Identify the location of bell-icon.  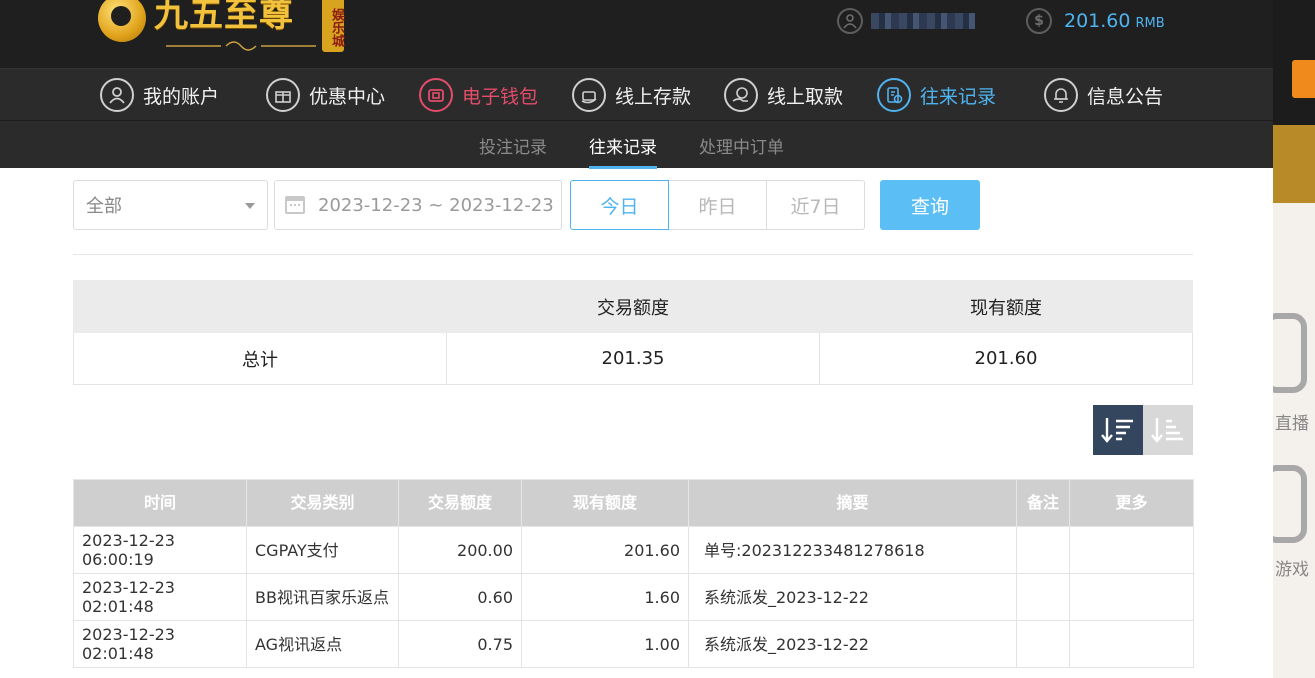
(1061, 95).